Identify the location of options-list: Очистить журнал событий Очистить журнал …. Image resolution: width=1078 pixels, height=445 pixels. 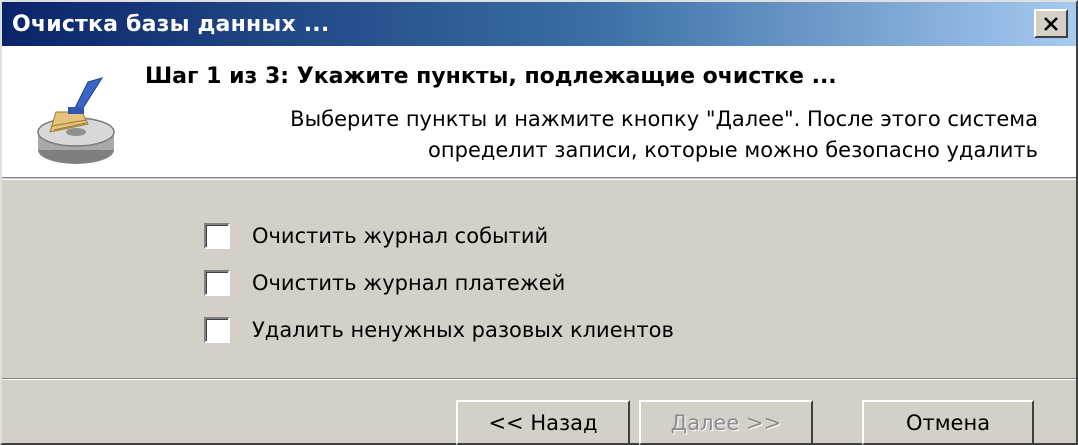
(439, 282).